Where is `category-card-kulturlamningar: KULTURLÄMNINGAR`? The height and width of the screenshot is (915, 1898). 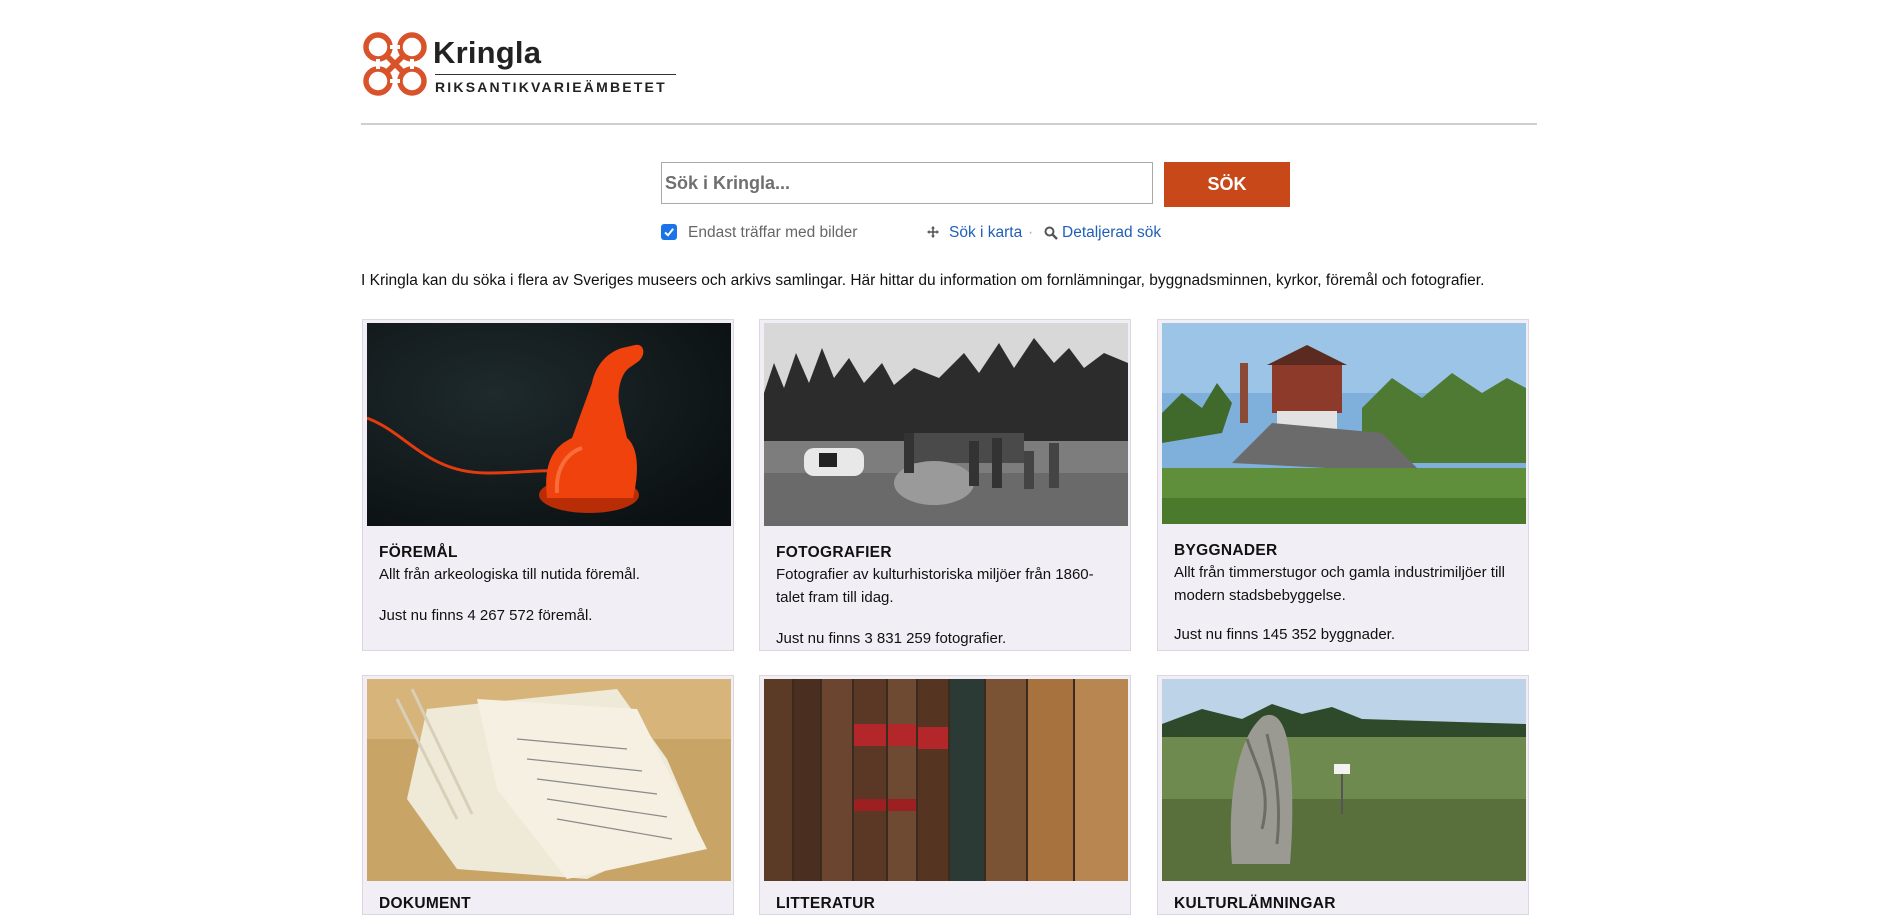
category-card-kulturlamningar: KULTURLÄMNINGAR is located at coordinates (1343, 795).